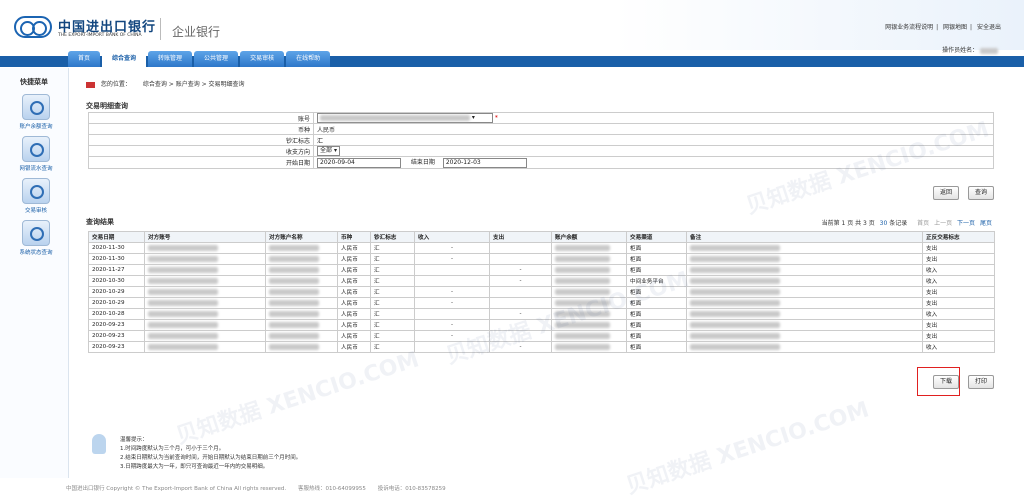 The image size is (1024, 501). What do you see at coordinates (160, 29) in the screenshot?
I see `header-divider` at bounding box center [160, 29].